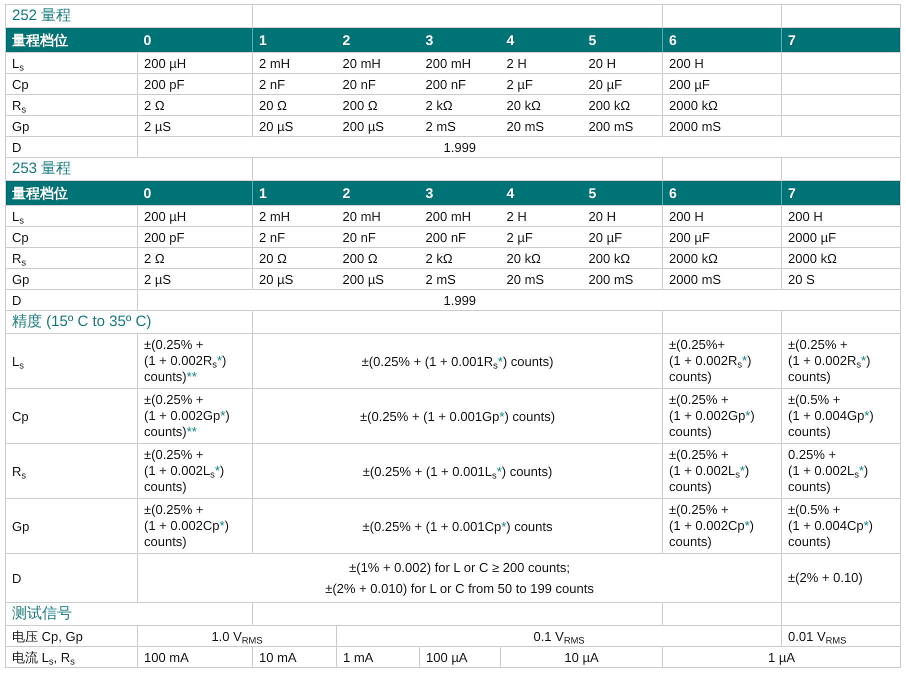 This screenshot has width=906, height=694. I want to click on section-title: 测试信号, so click(129, 614).